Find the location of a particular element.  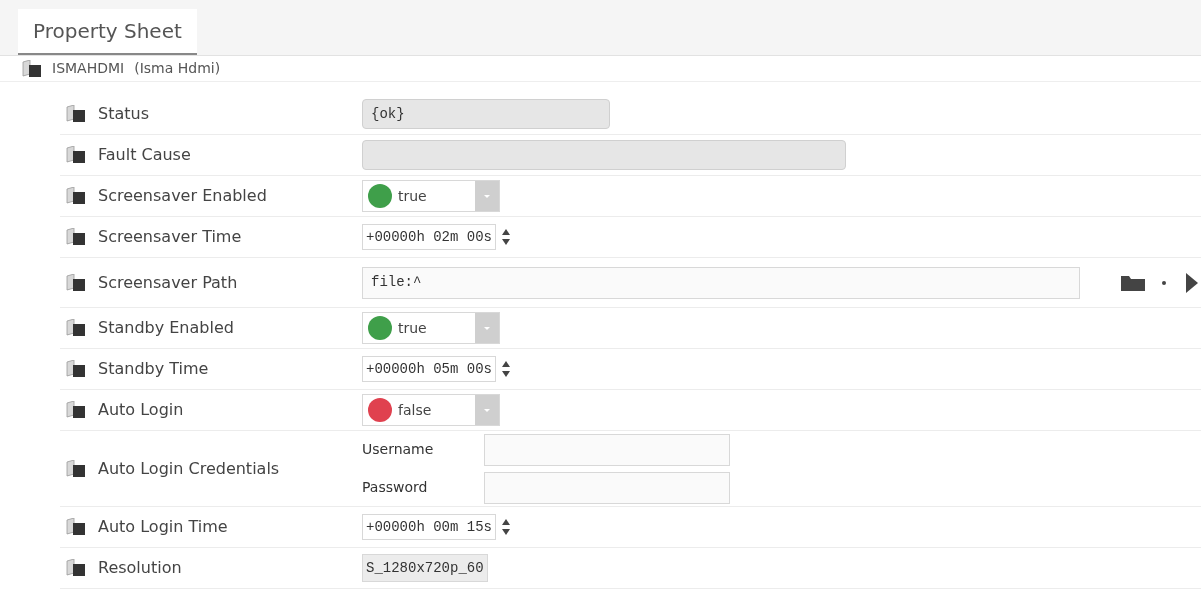

credential-label: Username is located at coordinates (398, 449).